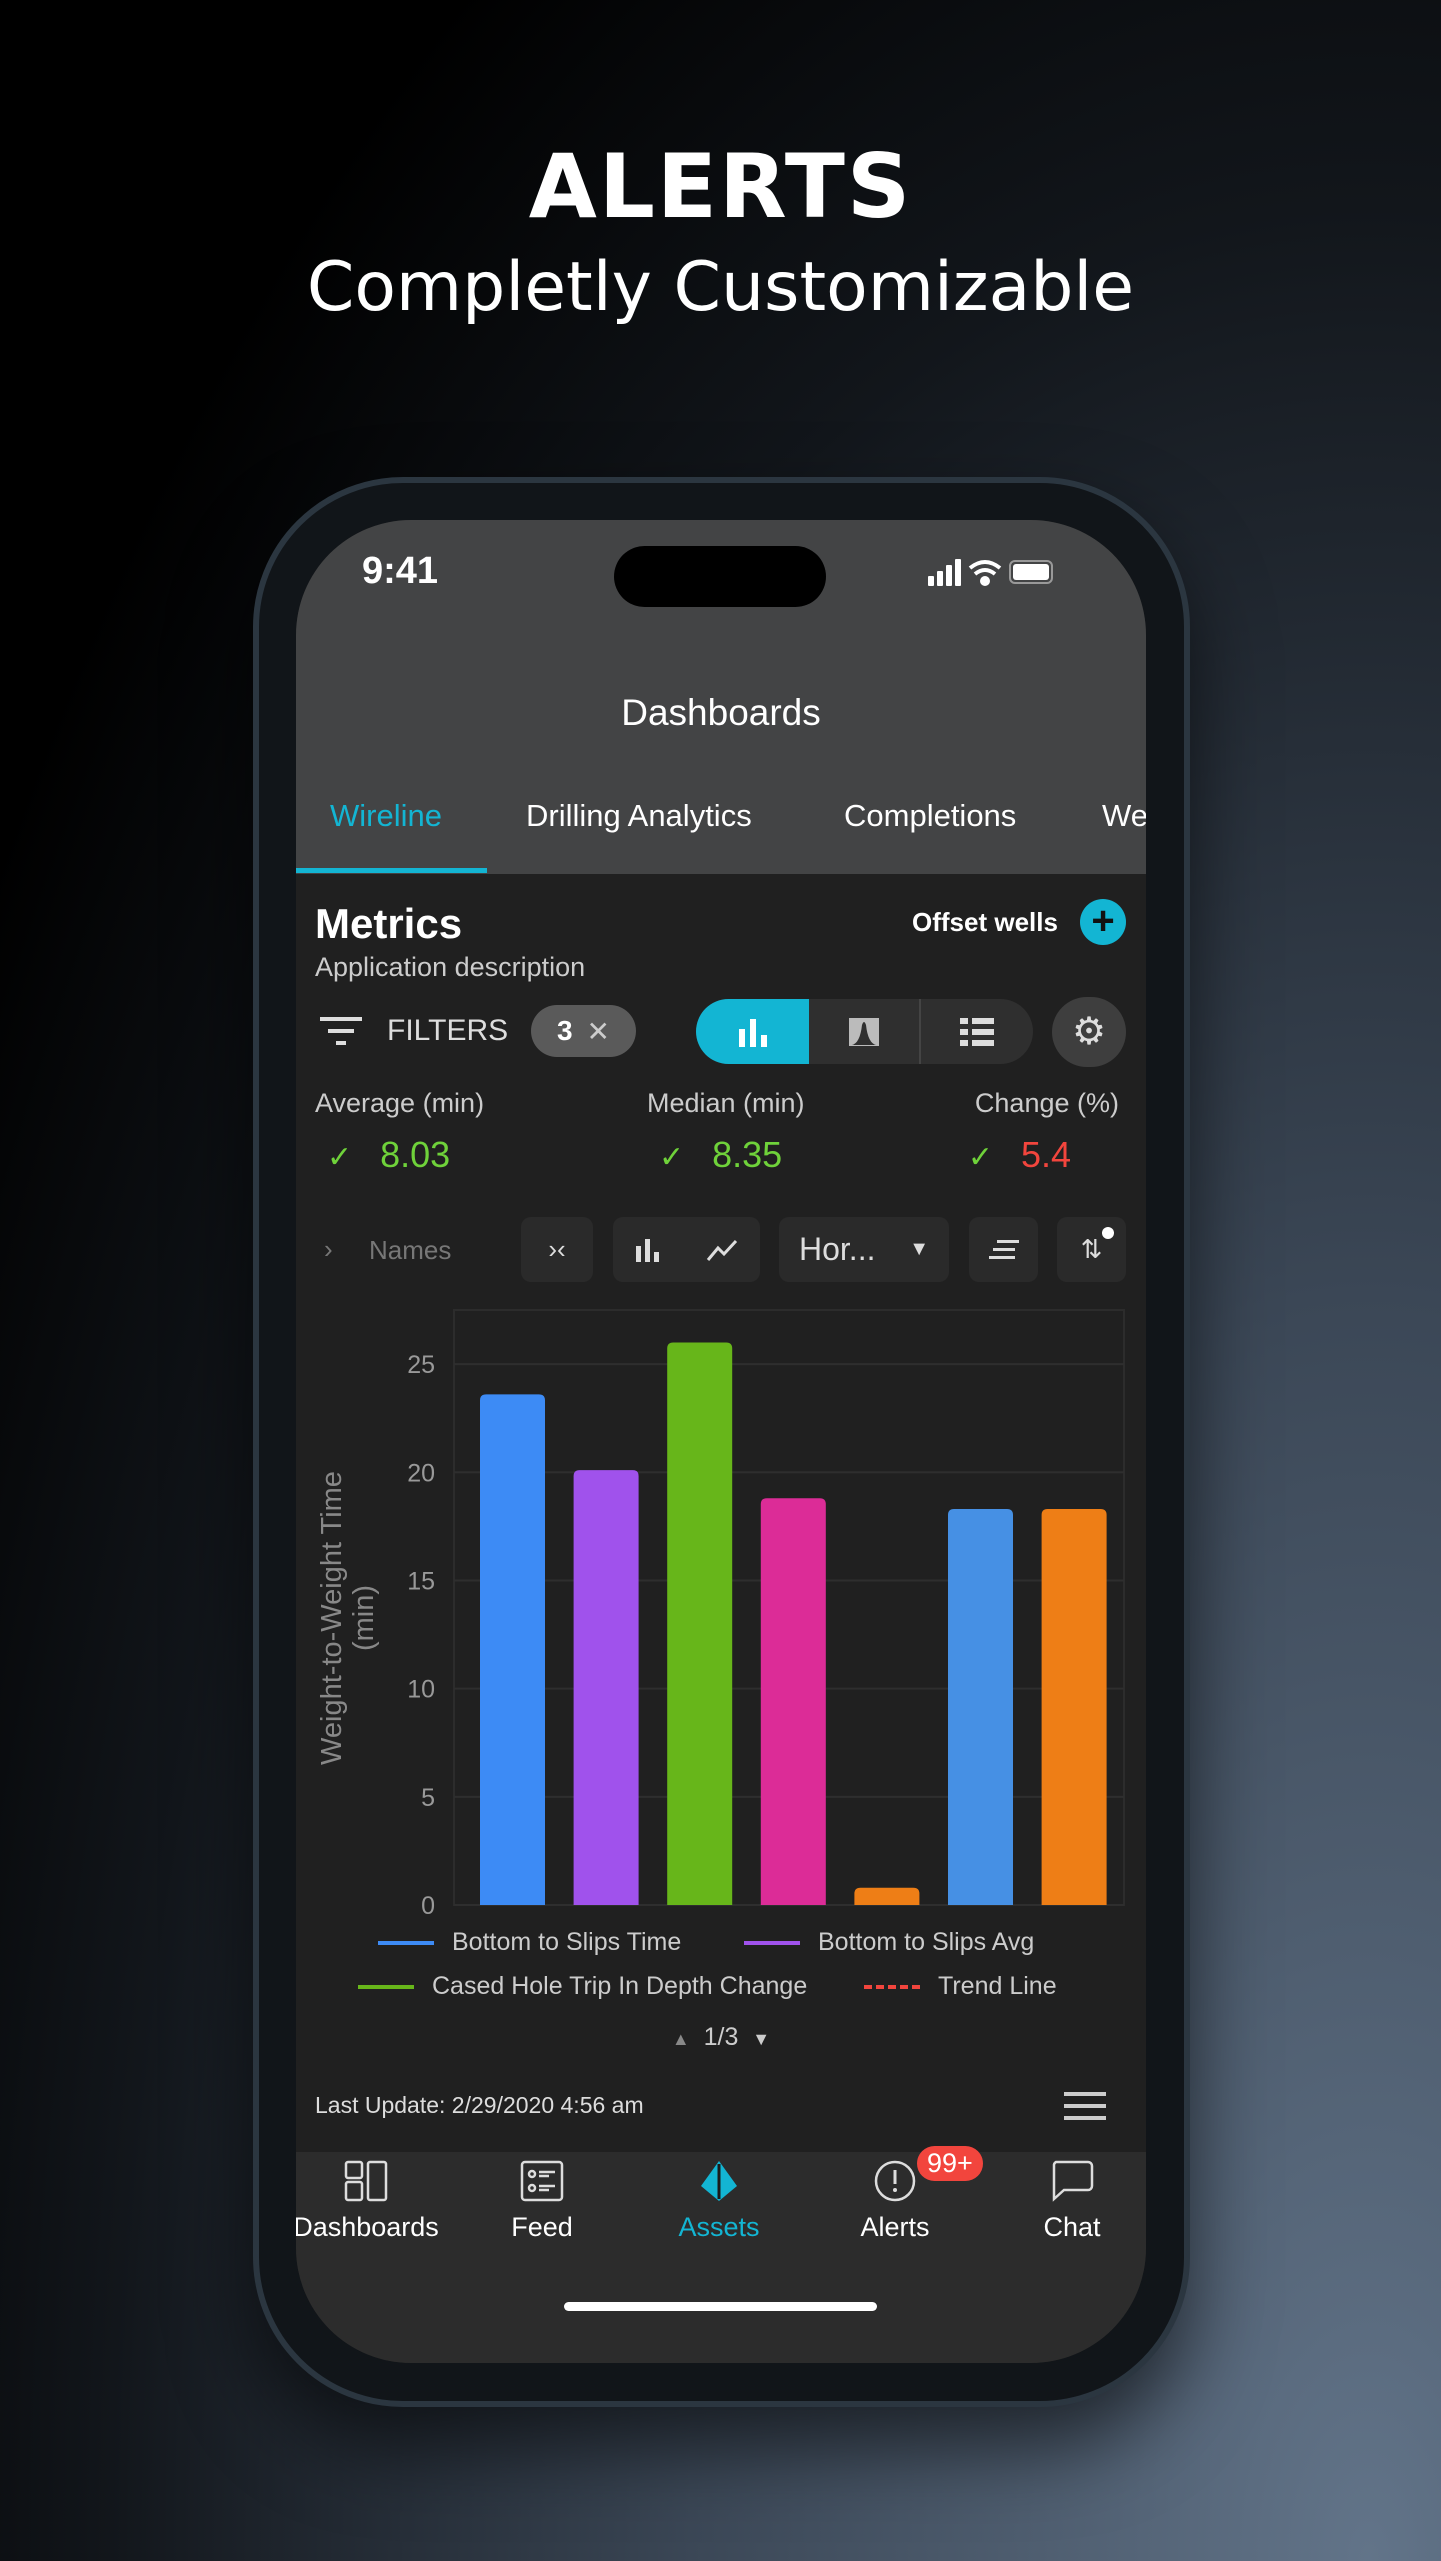 This screenshot has width=1441, height=2561. Describe the element at coordinates (681, 2039) in the screenshot. I see `legend-prev-icon: ▲` at that location.